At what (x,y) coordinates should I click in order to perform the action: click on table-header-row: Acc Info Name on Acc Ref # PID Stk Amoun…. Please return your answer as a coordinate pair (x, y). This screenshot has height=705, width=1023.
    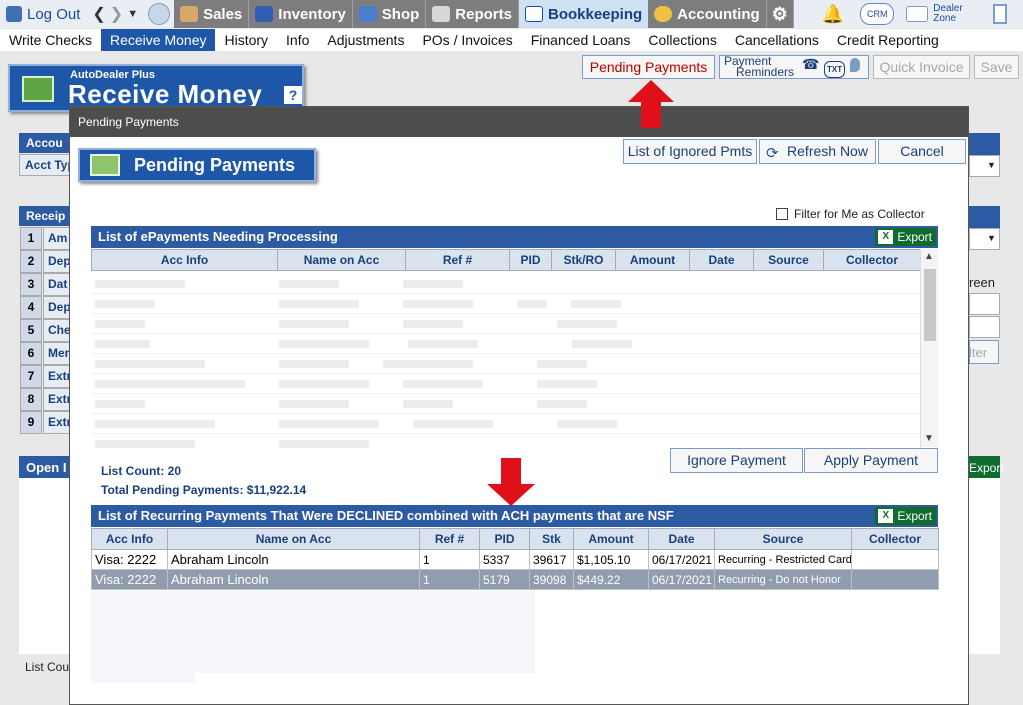
    Looking at the image, I should click on (515, 539).